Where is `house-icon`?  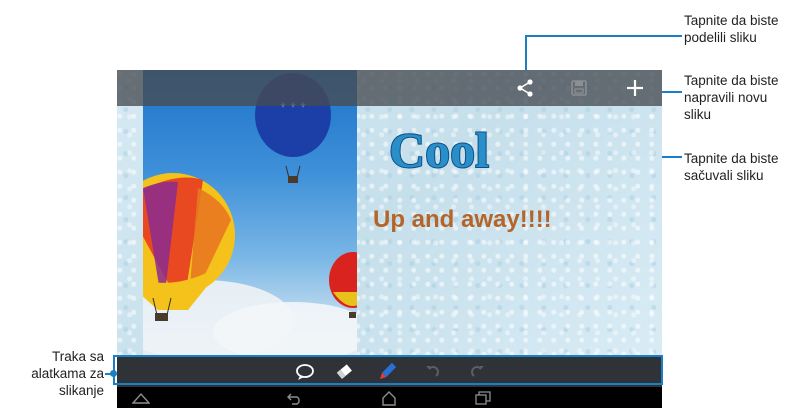 house-icon is located at coordinates (389, 398).